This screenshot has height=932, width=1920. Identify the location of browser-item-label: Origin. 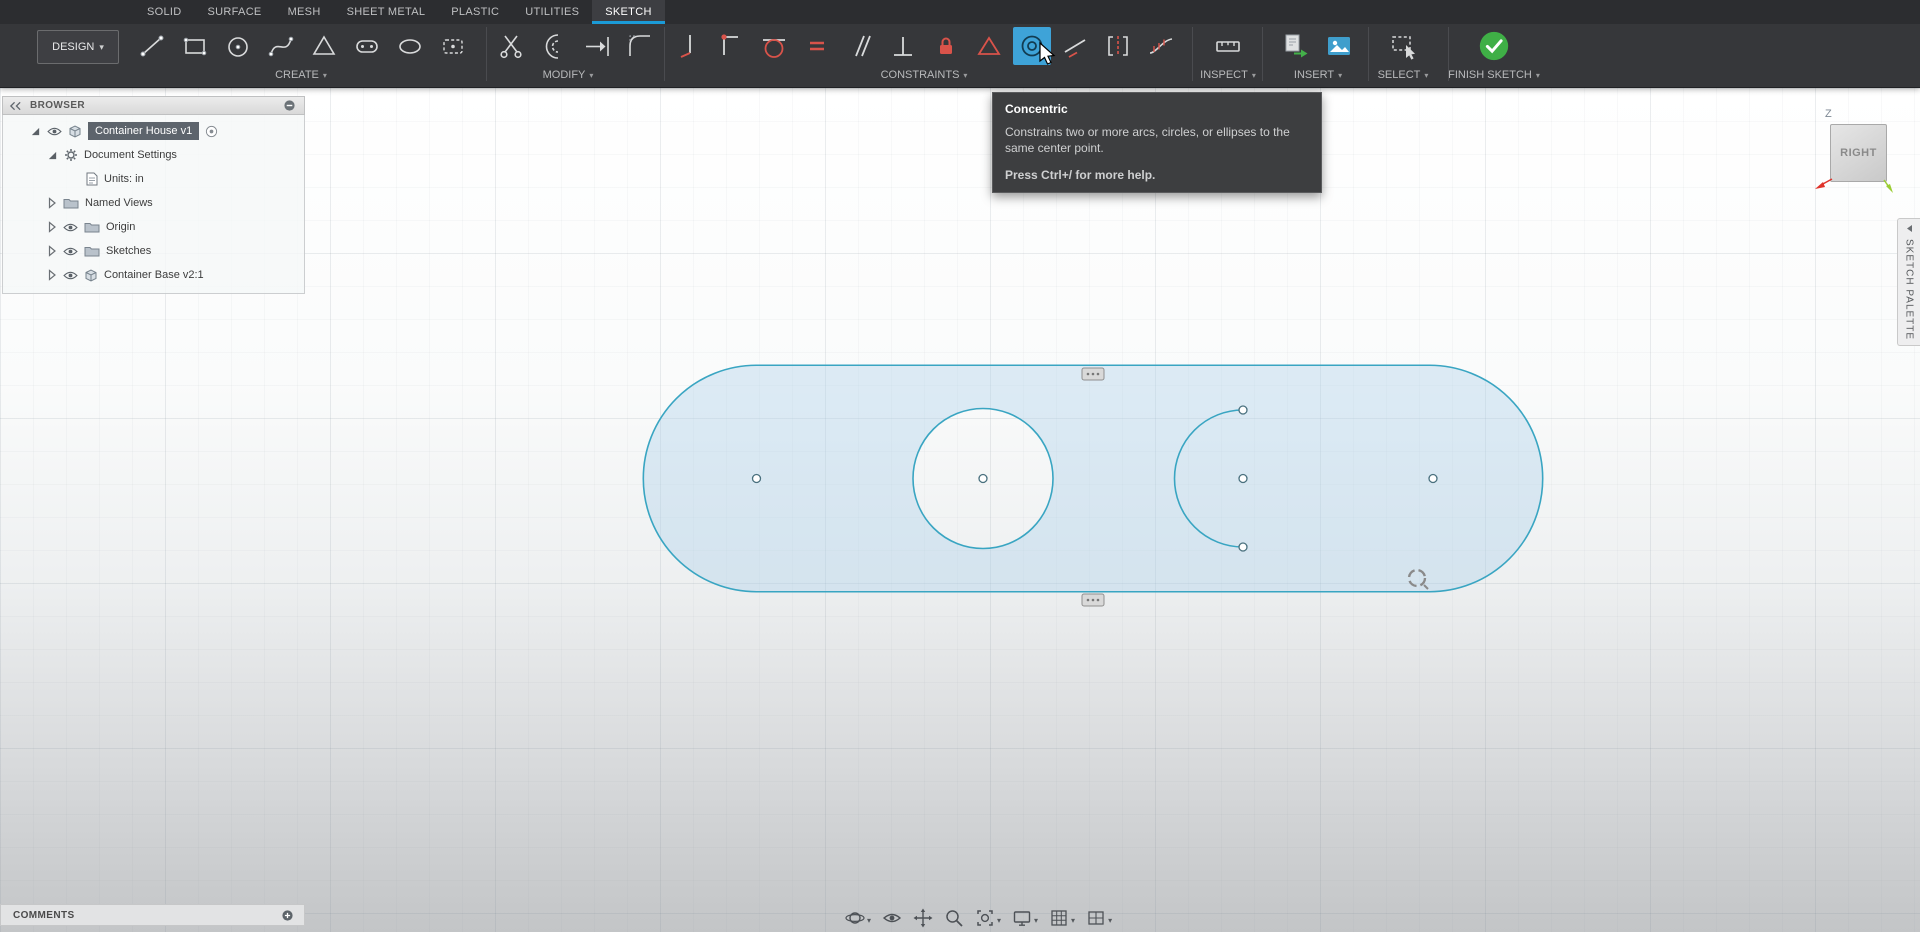
(120, 227).